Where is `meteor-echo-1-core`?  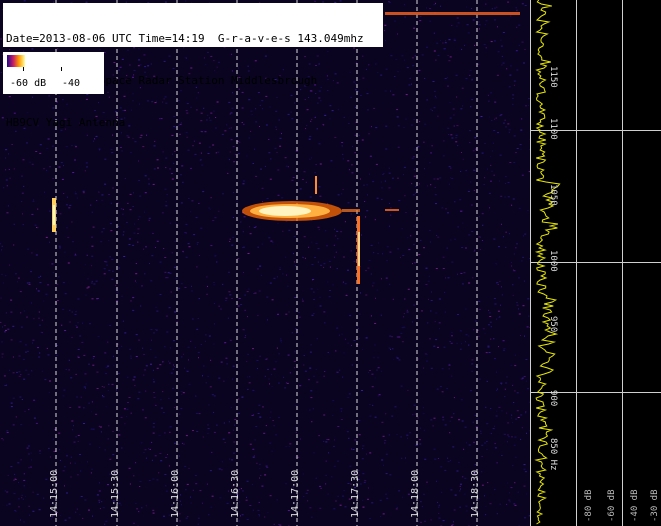
meteor-echo-1-core is located at coordinates (54, 215).